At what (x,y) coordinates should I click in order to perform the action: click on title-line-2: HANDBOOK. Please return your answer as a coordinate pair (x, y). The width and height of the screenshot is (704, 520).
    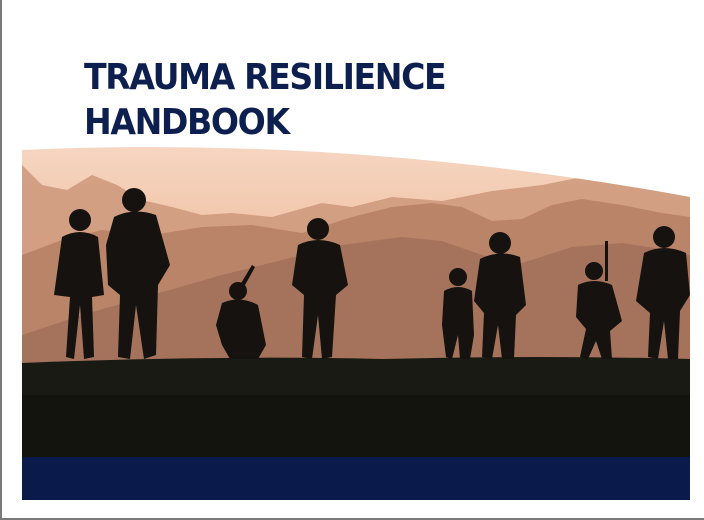
    Looking at the image, I should click on (187, 122).